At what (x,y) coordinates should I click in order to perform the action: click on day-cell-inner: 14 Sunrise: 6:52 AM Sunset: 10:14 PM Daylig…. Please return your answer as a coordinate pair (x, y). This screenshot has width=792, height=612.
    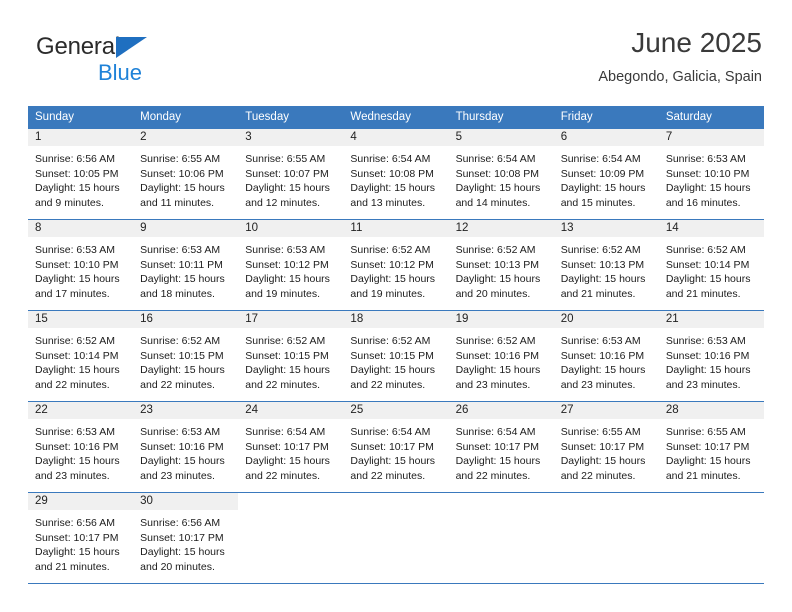
    Looking at the image, I should click on (711, 265).